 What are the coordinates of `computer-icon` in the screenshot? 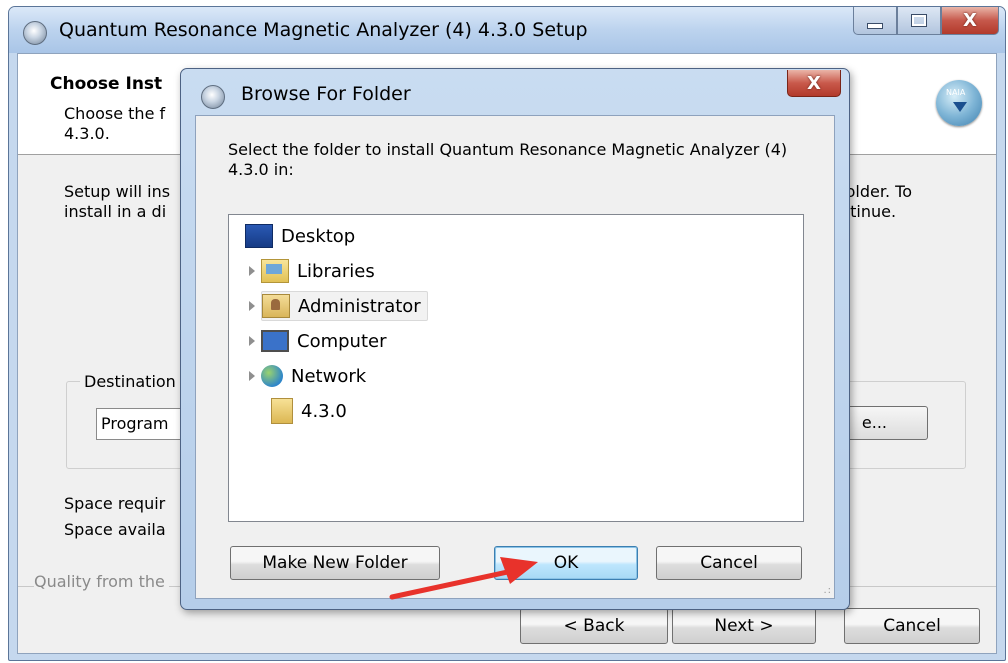 It's located at (275, 341).